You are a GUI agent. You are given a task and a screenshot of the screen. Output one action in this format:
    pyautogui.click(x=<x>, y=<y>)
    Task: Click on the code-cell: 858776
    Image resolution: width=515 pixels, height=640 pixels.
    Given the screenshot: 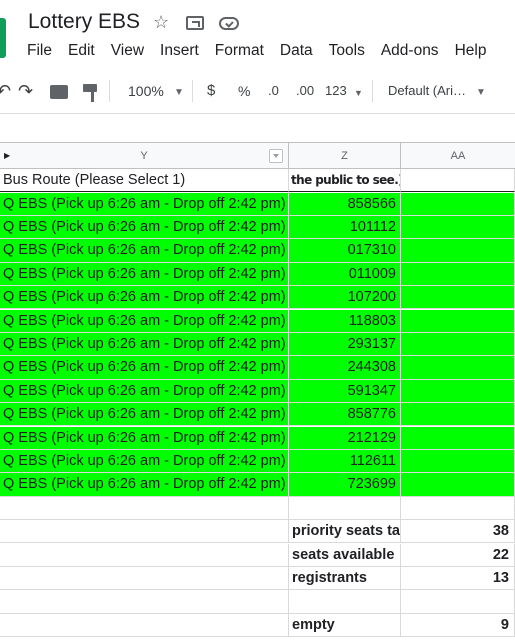 What is the action you would take?
    pyautogui.click(x=345, y=415)
    